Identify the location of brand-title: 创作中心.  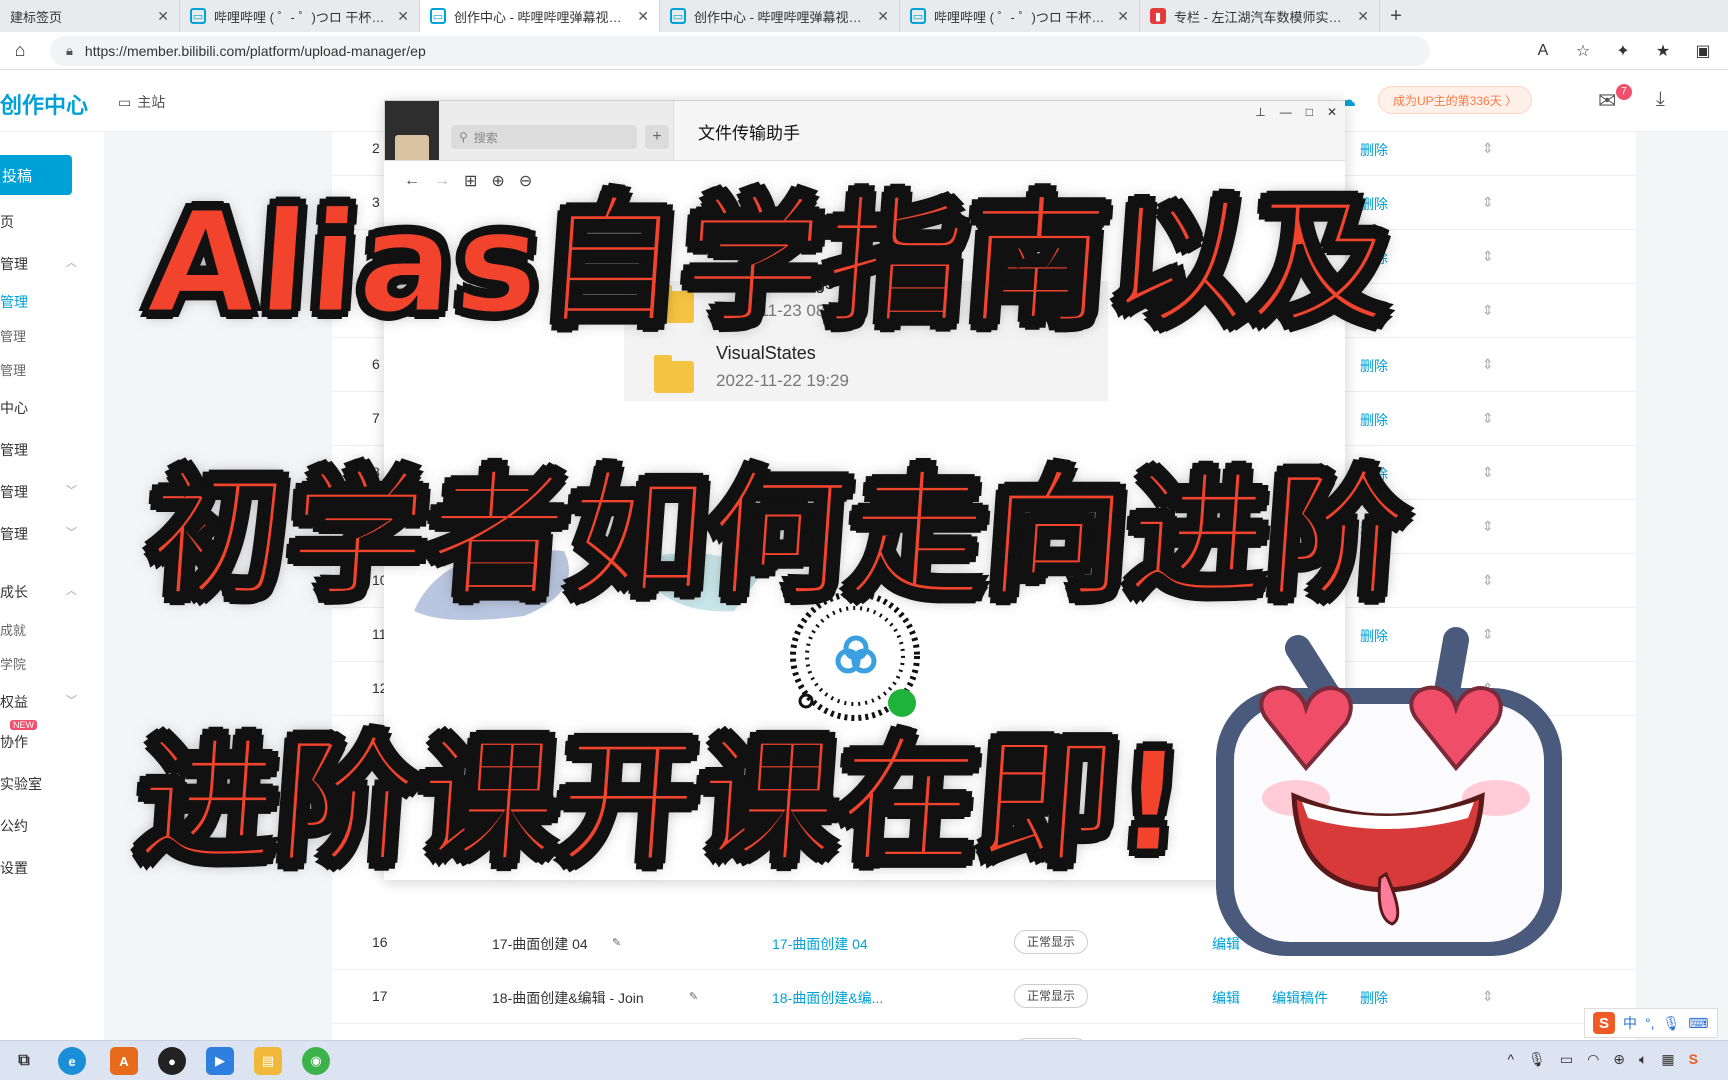
(44, 104).